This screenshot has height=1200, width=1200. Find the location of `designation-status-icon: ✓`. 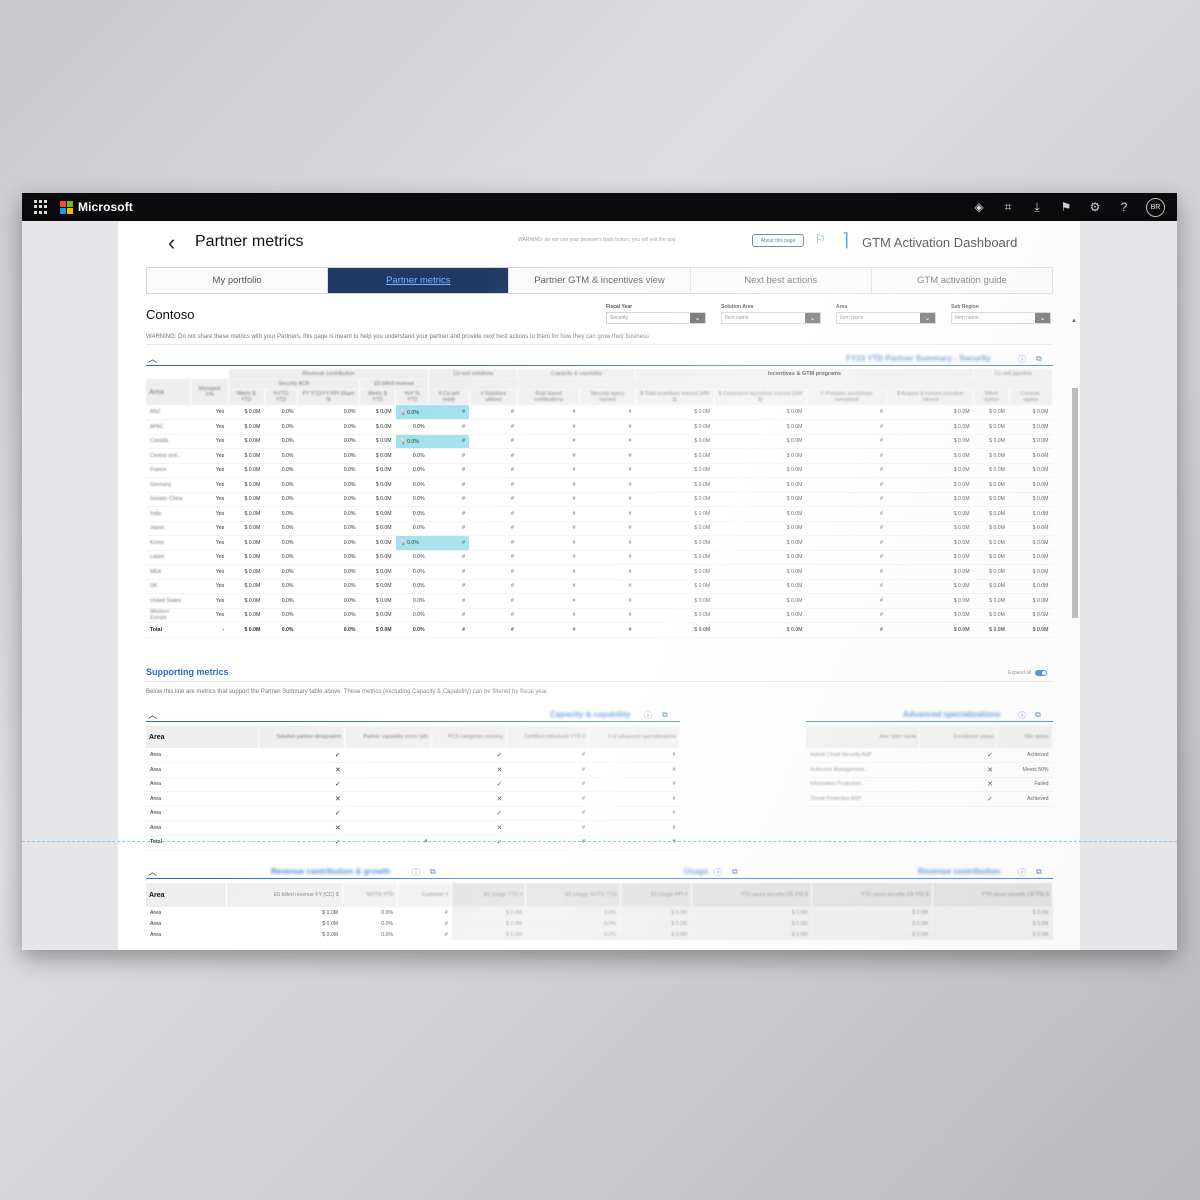

designation-status-icon: ✓ is located at coordinates (301, 784).